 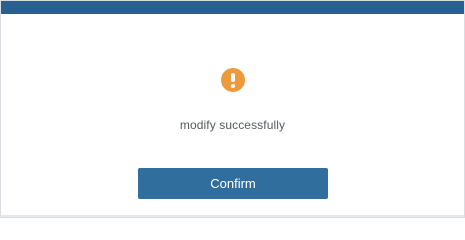 I want to click on dialog-bottom-edge, so click(x=232, y=216).